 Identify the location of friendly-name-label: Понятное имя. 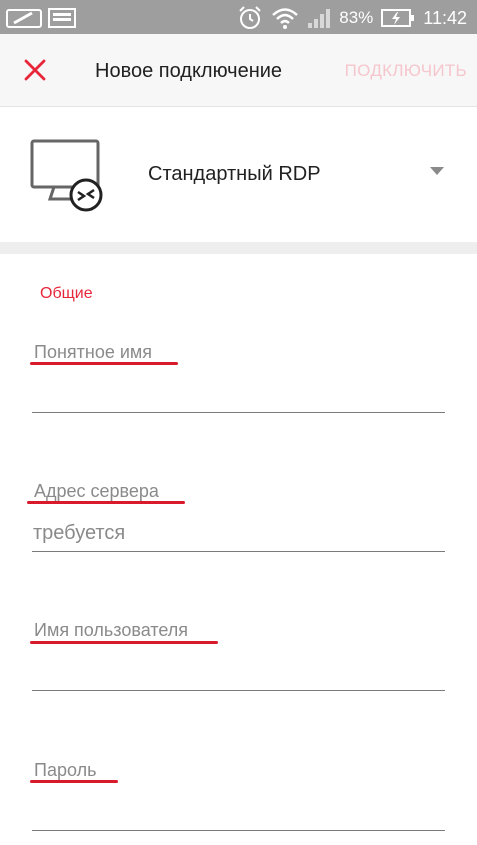
(93, 352).